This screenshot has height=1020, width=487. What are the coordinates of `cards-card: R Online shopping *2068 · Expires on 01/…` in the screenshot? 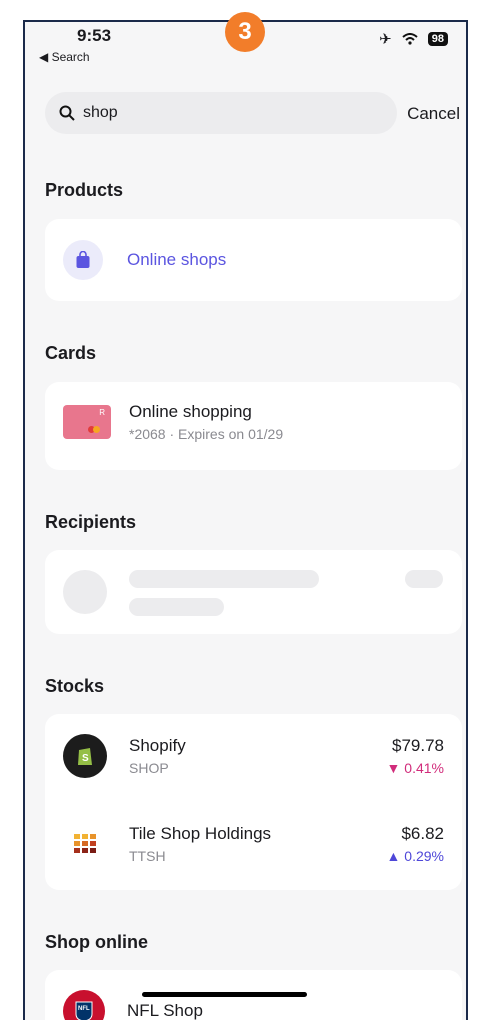 It's located at (253, 426).